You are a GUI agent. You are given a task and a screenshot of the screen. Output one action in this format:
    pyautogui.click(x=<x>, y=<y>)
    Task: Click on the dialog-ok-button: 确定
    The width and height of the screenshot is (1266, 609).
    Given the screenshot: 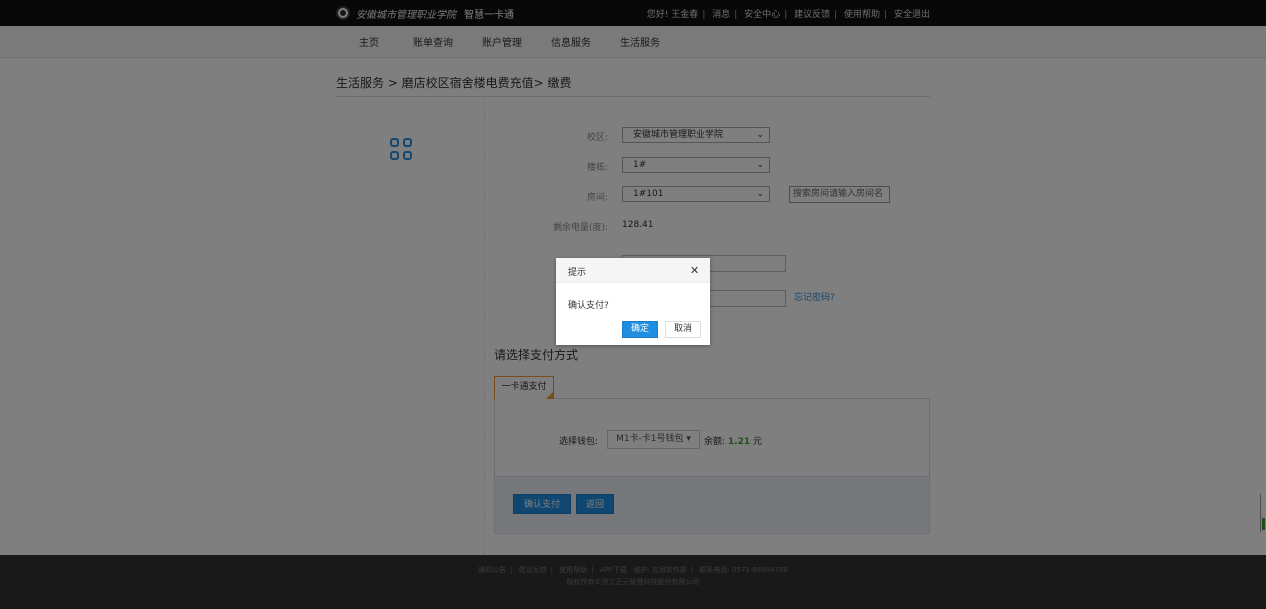 What is the action you would take?
    pyautogui.click(x=640, y=329)
    